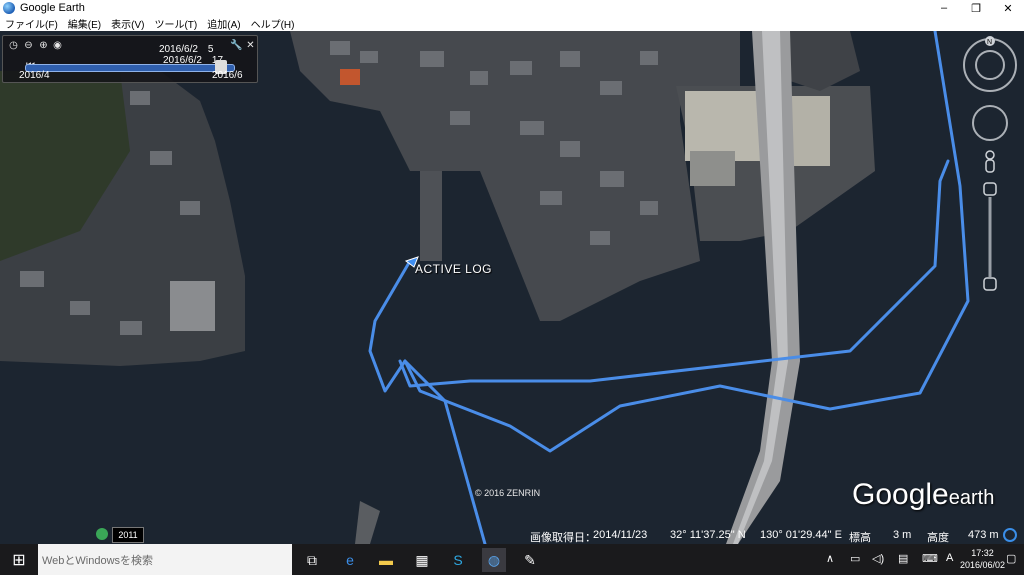 This screenshot has height=575, width=1024. What do you see at coordinates (1010, 535) in the screenshot?
I see `streaming-progress-icon` at bounding box center [1010, 535].